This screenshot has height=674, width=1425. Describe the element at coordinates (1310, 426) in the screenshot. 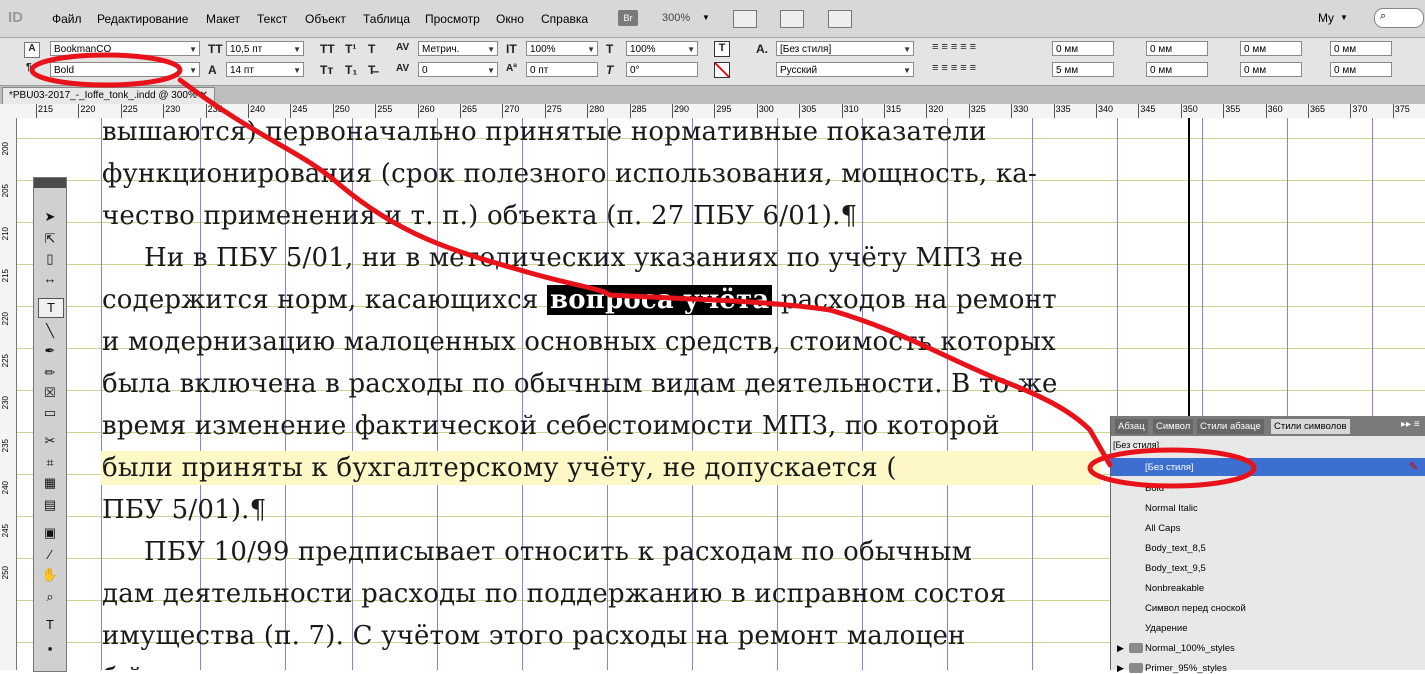

I see `tab-character-styles: Стили символов` at that location.